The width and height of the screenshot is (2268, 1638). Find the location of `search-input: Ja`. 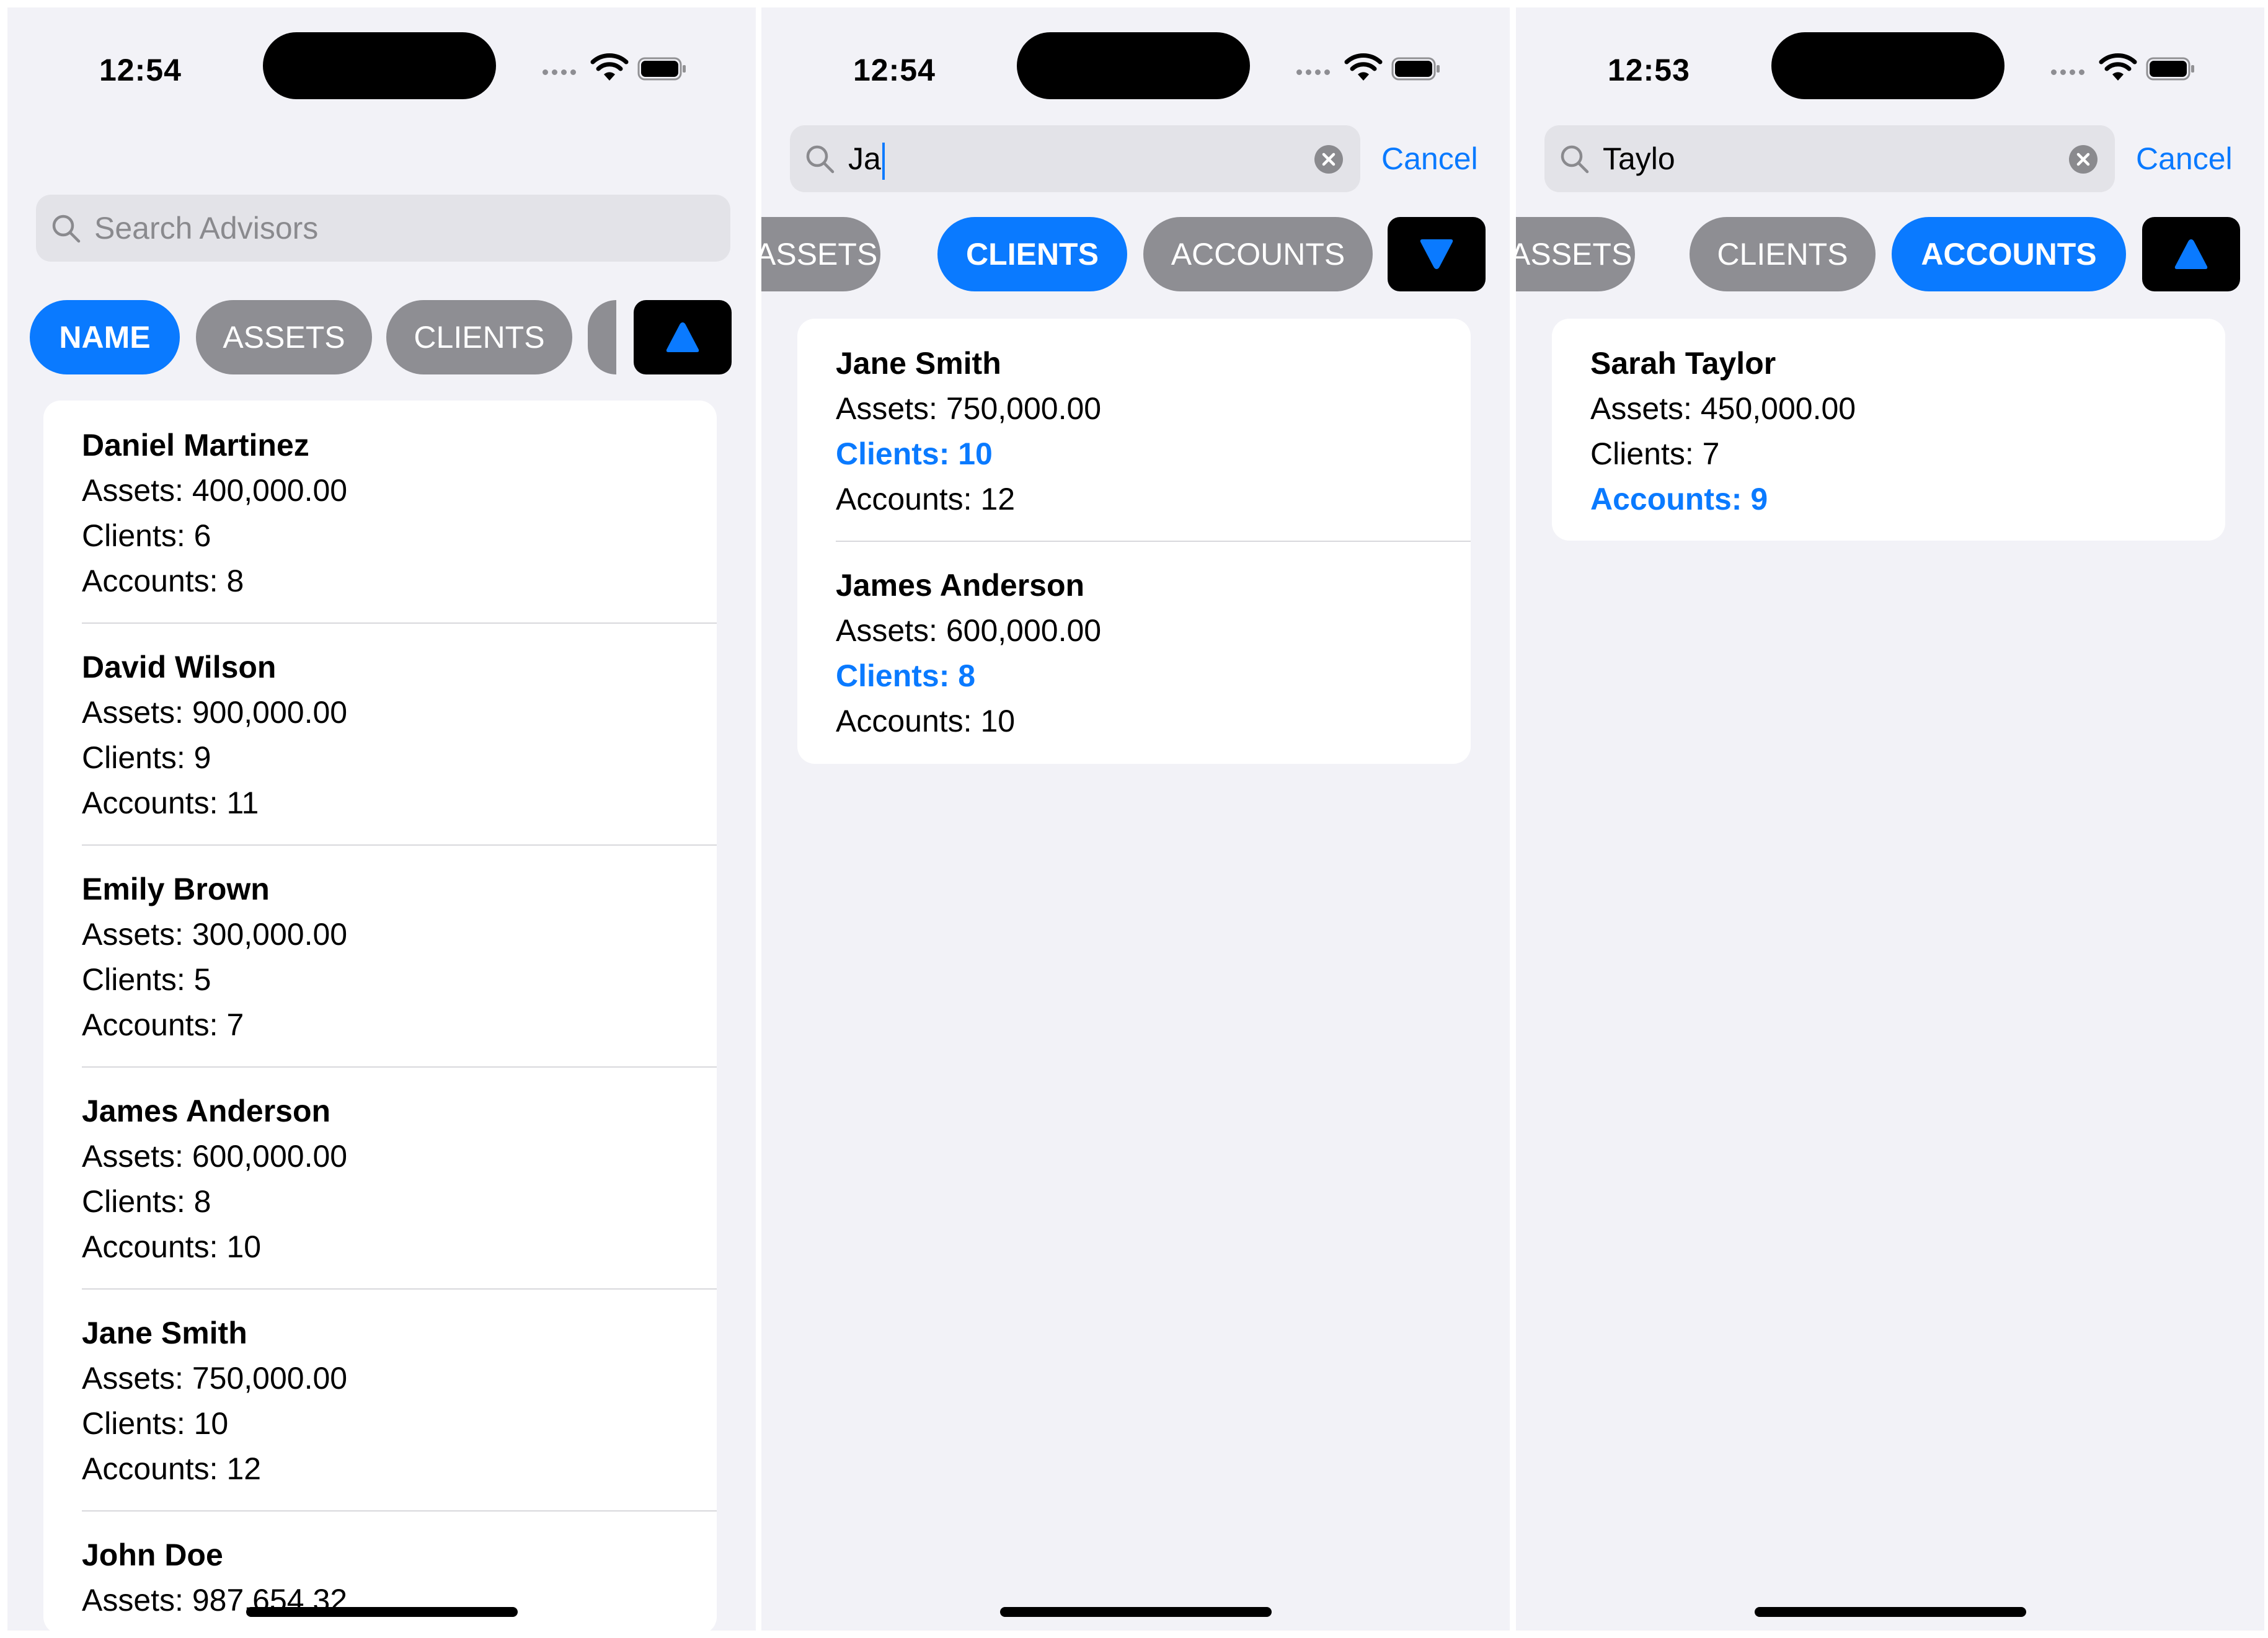

search-input: Ja is located at coordinates (866, 158).